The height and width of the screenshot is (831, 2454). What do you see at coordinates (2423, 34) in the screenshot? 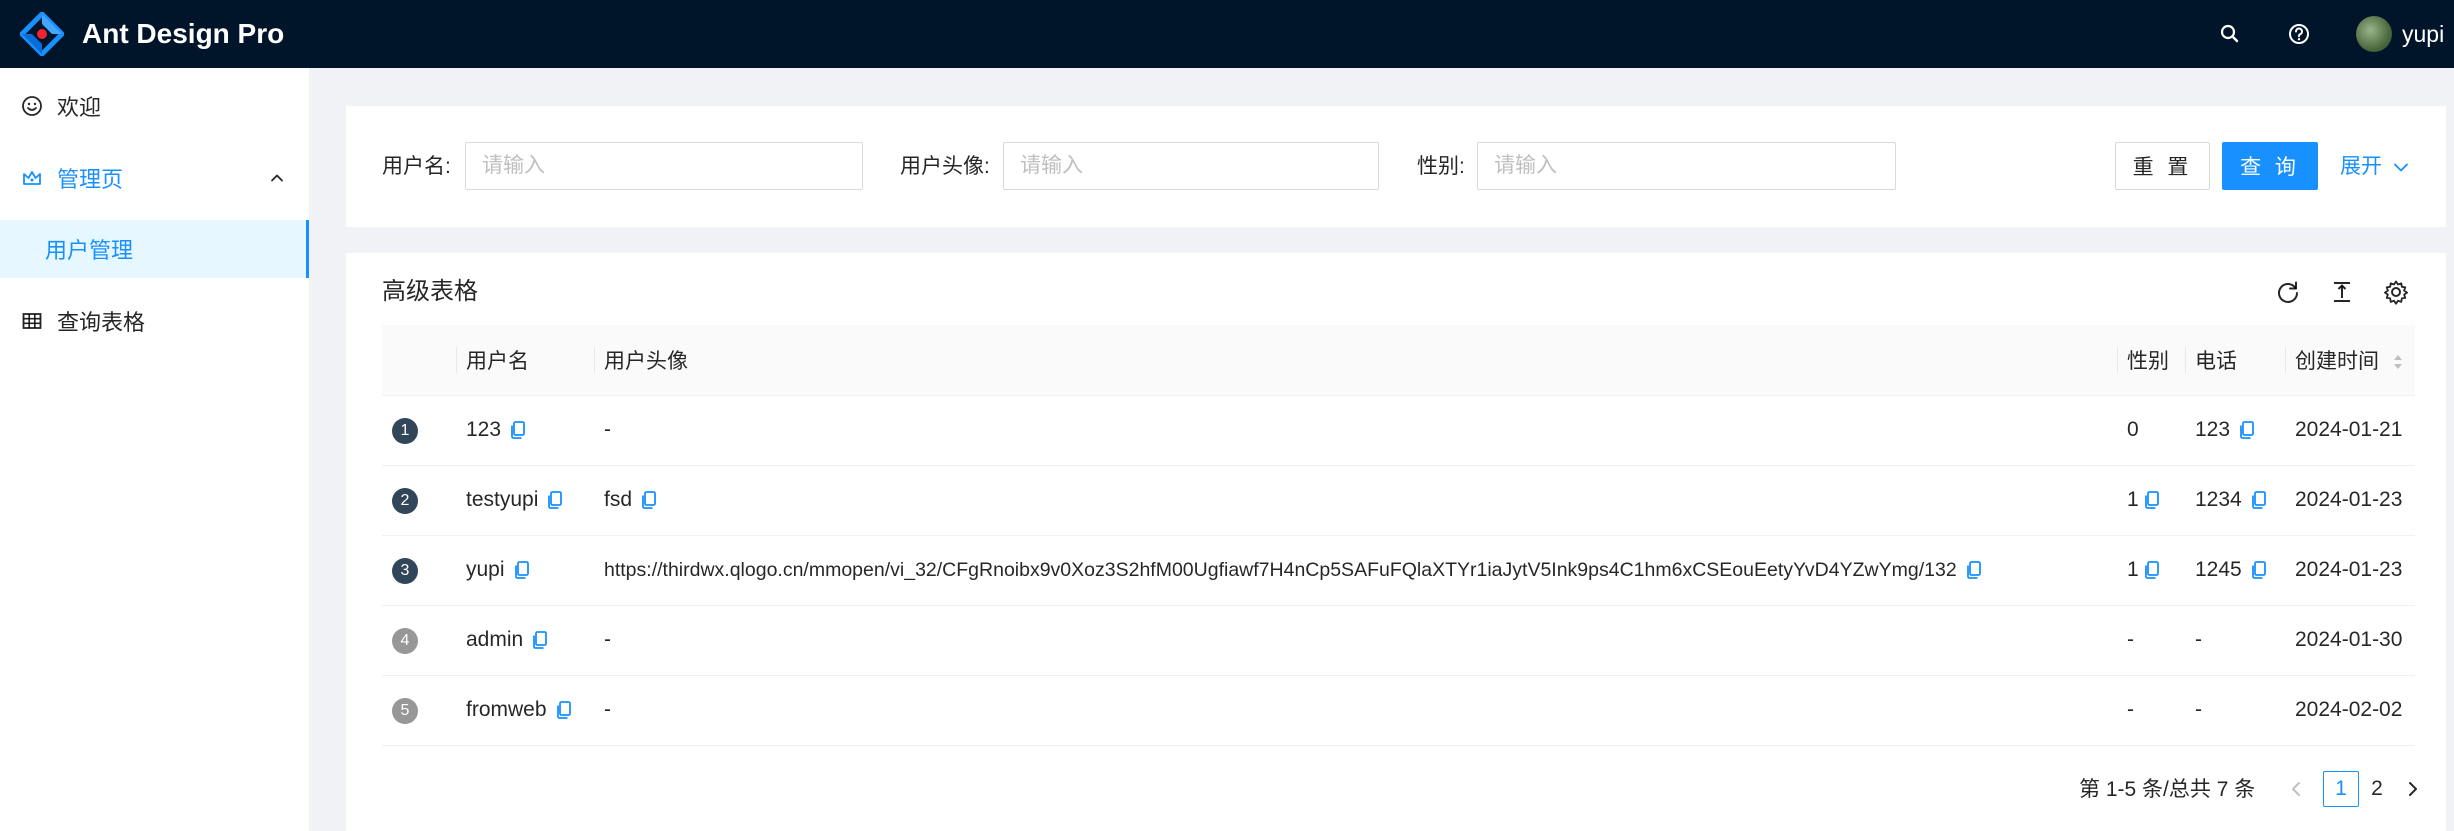
I see `user-name: yupi` at bounding box center [2423, 34].